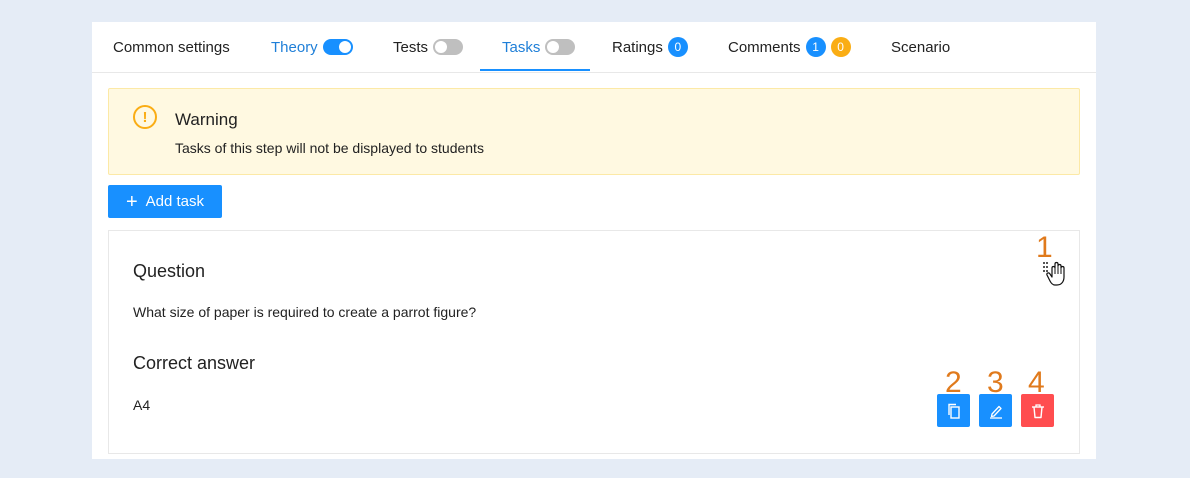  Describe the element at coordinates (535, 70) in the screenshot. I see `active-tab-indicator` at that location.